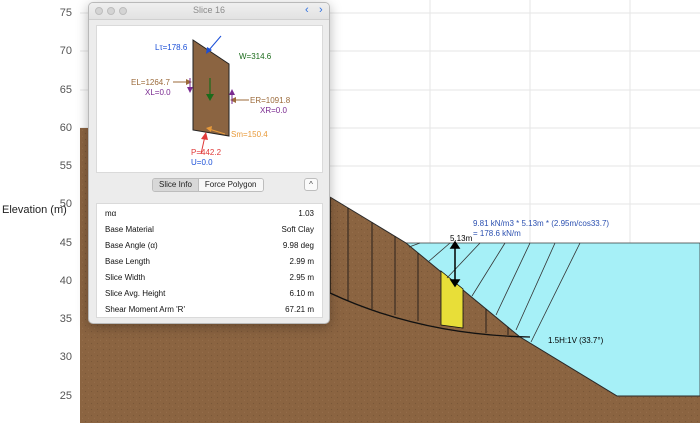 Image resolution: width=700 pixels, height=423 pixels. I want to click on y-tick-label: 45, so click(65, 243).